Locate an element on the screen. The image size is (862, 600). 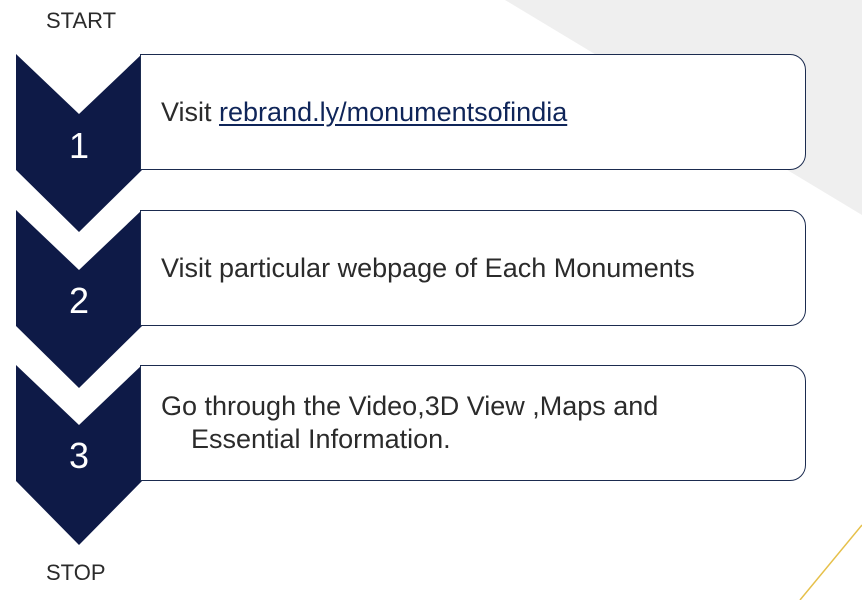
step-number-2: 2 is located at coordinates (79, 300).